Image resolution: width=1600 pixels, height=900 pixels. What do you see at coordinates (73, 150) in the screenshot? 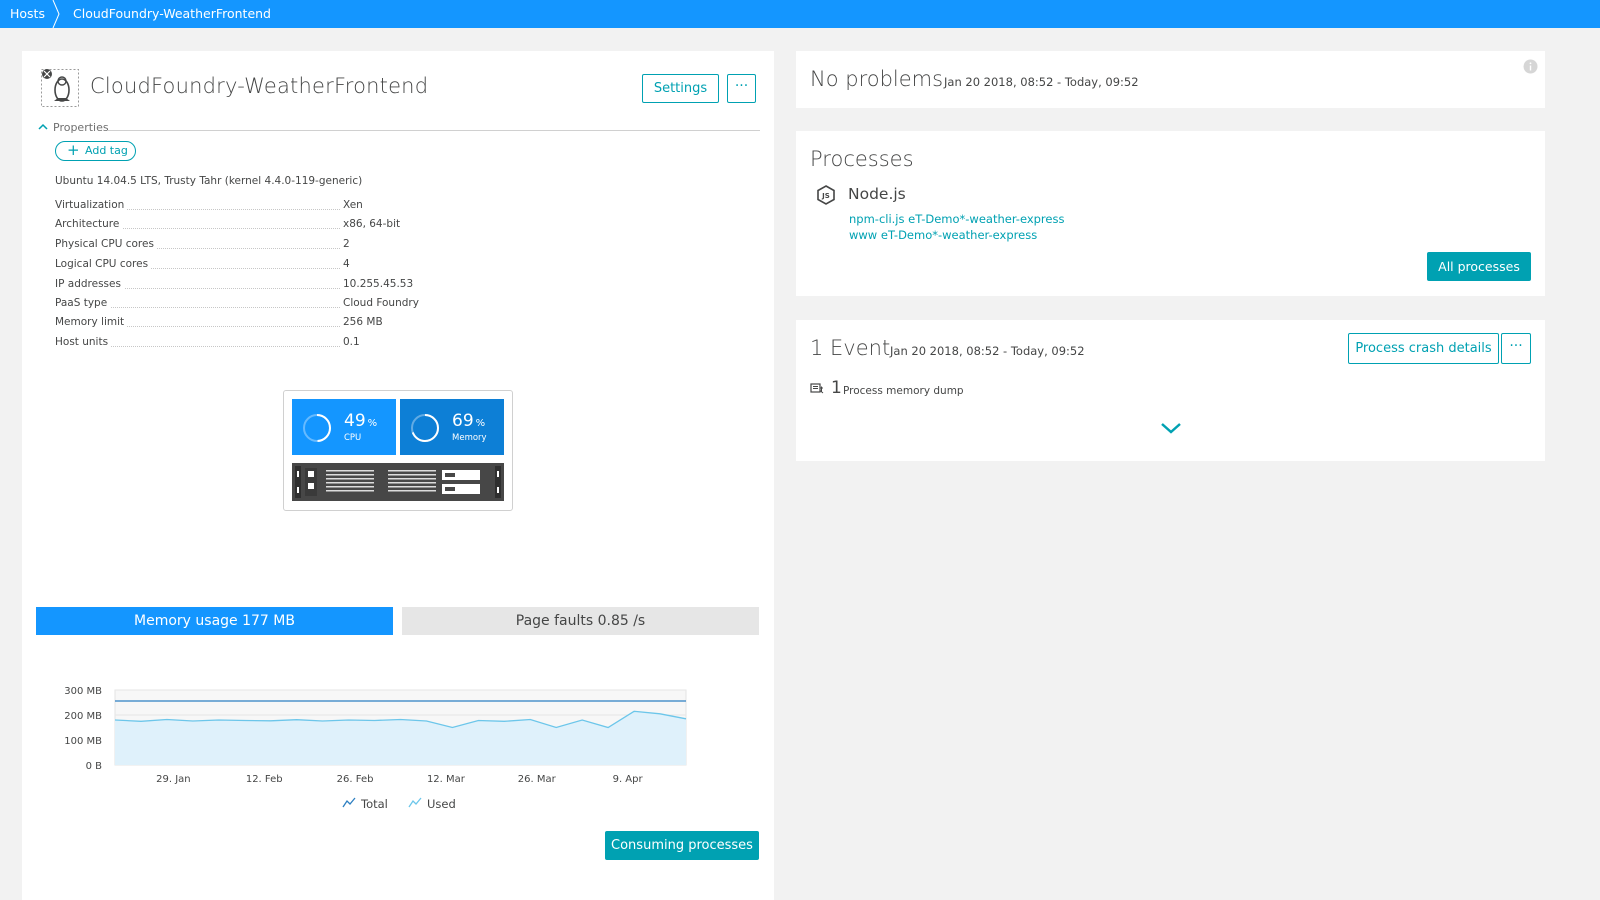
I see `plus-icon: +` at bounding box center [73, 150].